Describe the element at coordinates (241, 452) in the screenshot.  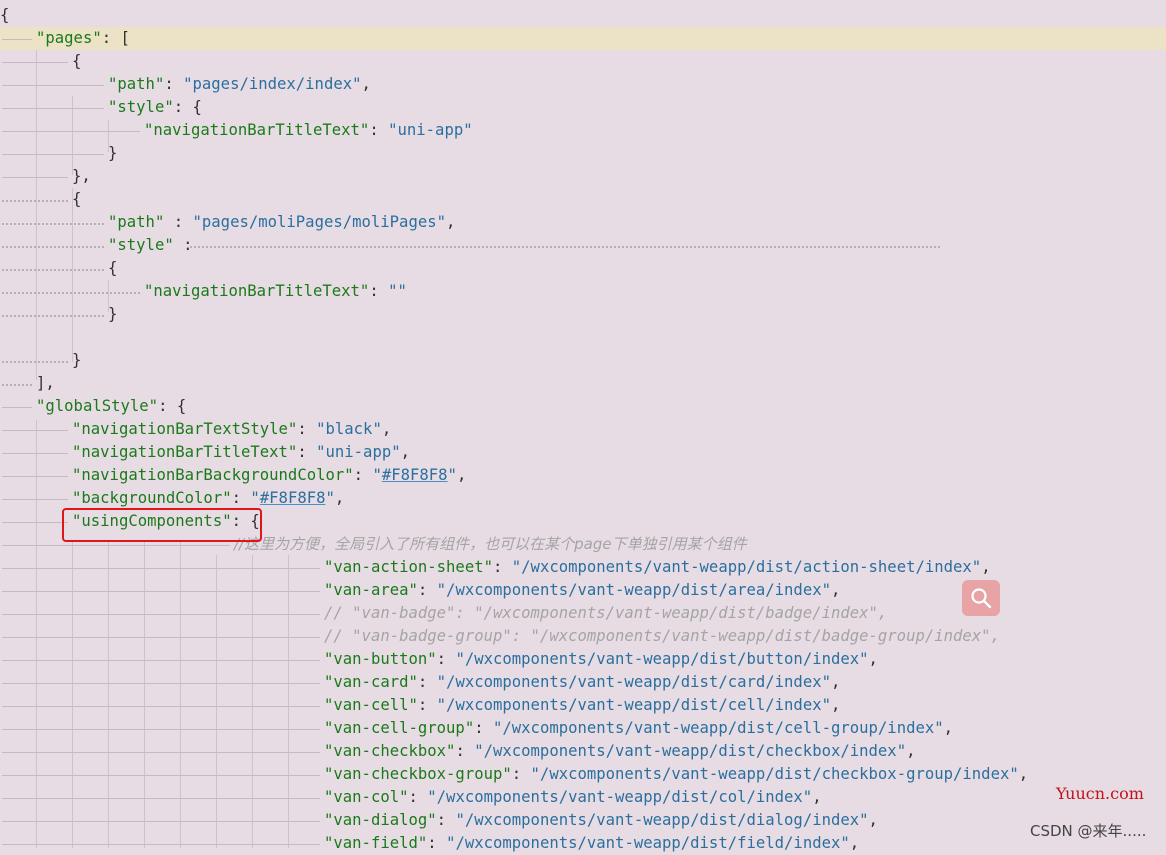
I see `code-text: "navigationBarTitleText": "uni-app",` at that location.